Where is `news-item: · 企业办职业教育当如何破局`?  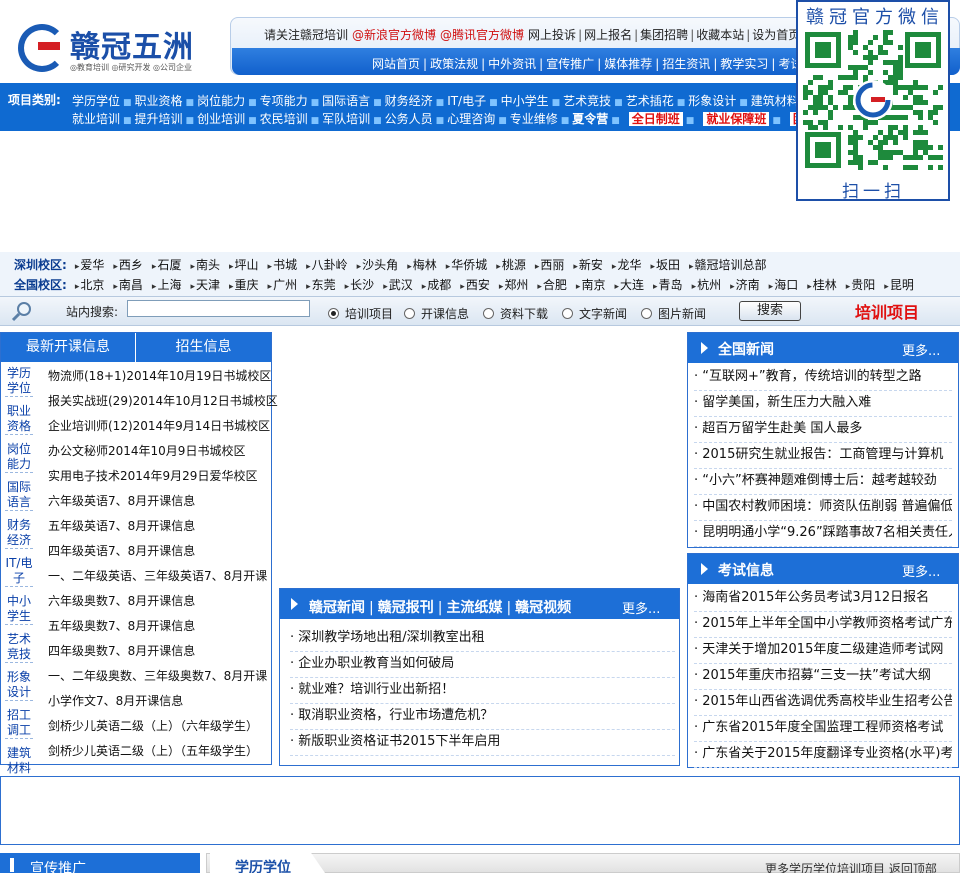 news-item: · 企业办职业教育当如何破局 is located at coordinates (482, 665).